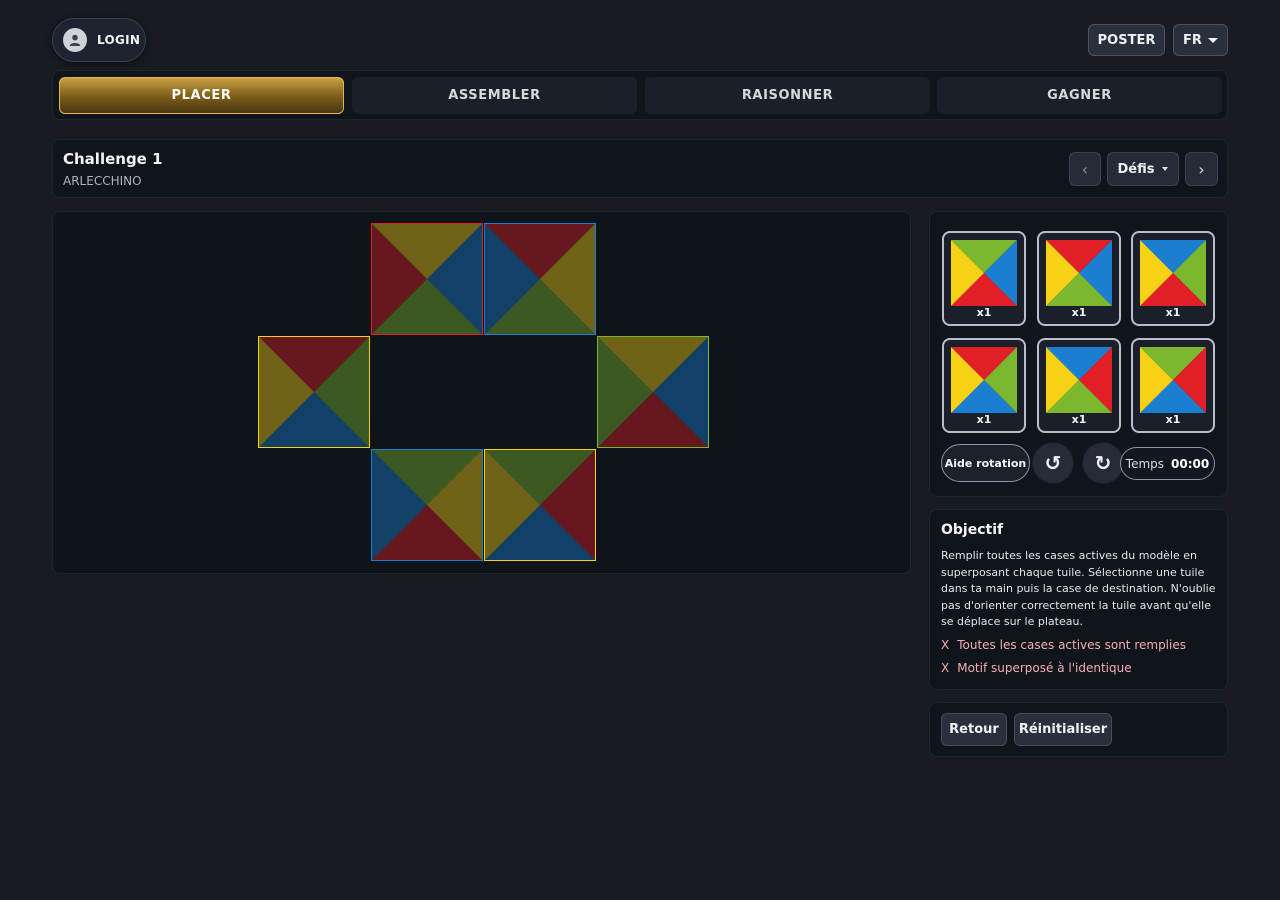 The width and height of the screenshot is (1280, 900). Describe the element at coordinates (113, 159) in the screenshot. I see `challenge-title: Challenge 1` at that location.